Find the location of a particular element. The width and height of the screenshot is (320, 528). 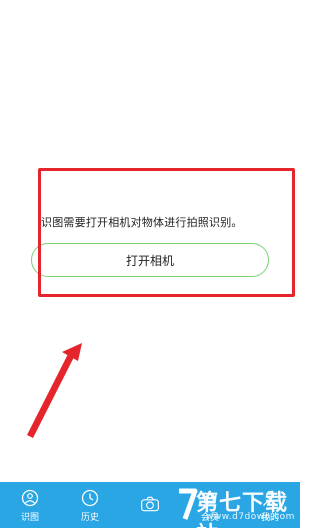

clock-icon is located at coordinates (90, 498).